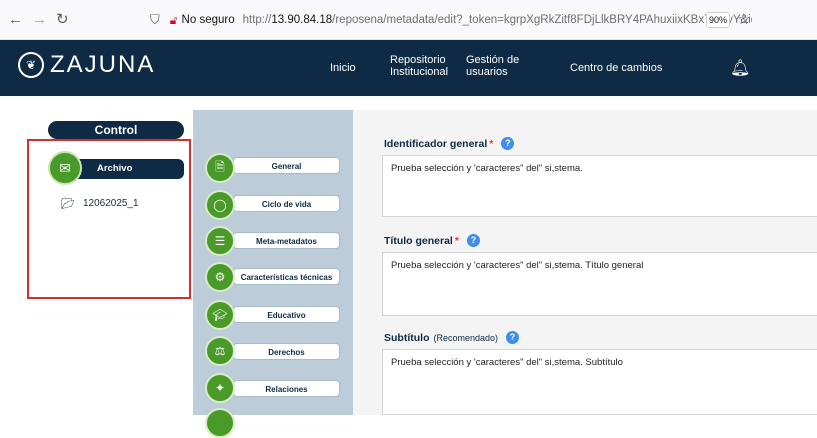 Image resolution: width=817 pixels, height=438 pixels. Describe the element at coordinates (220, 277) in the screenshot. I see `settings-document-icon: ⚙` at that location.